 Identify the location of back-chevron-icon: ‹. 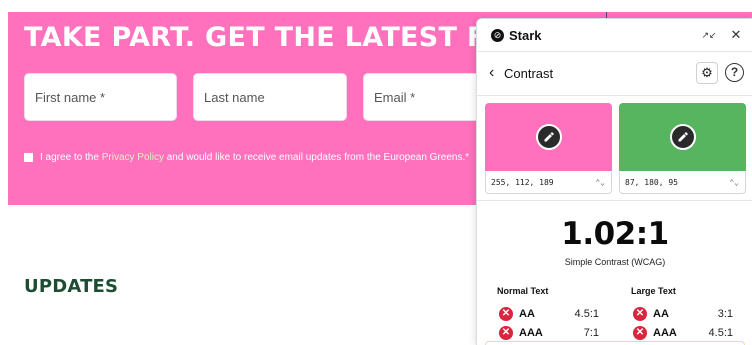
(491, 73).